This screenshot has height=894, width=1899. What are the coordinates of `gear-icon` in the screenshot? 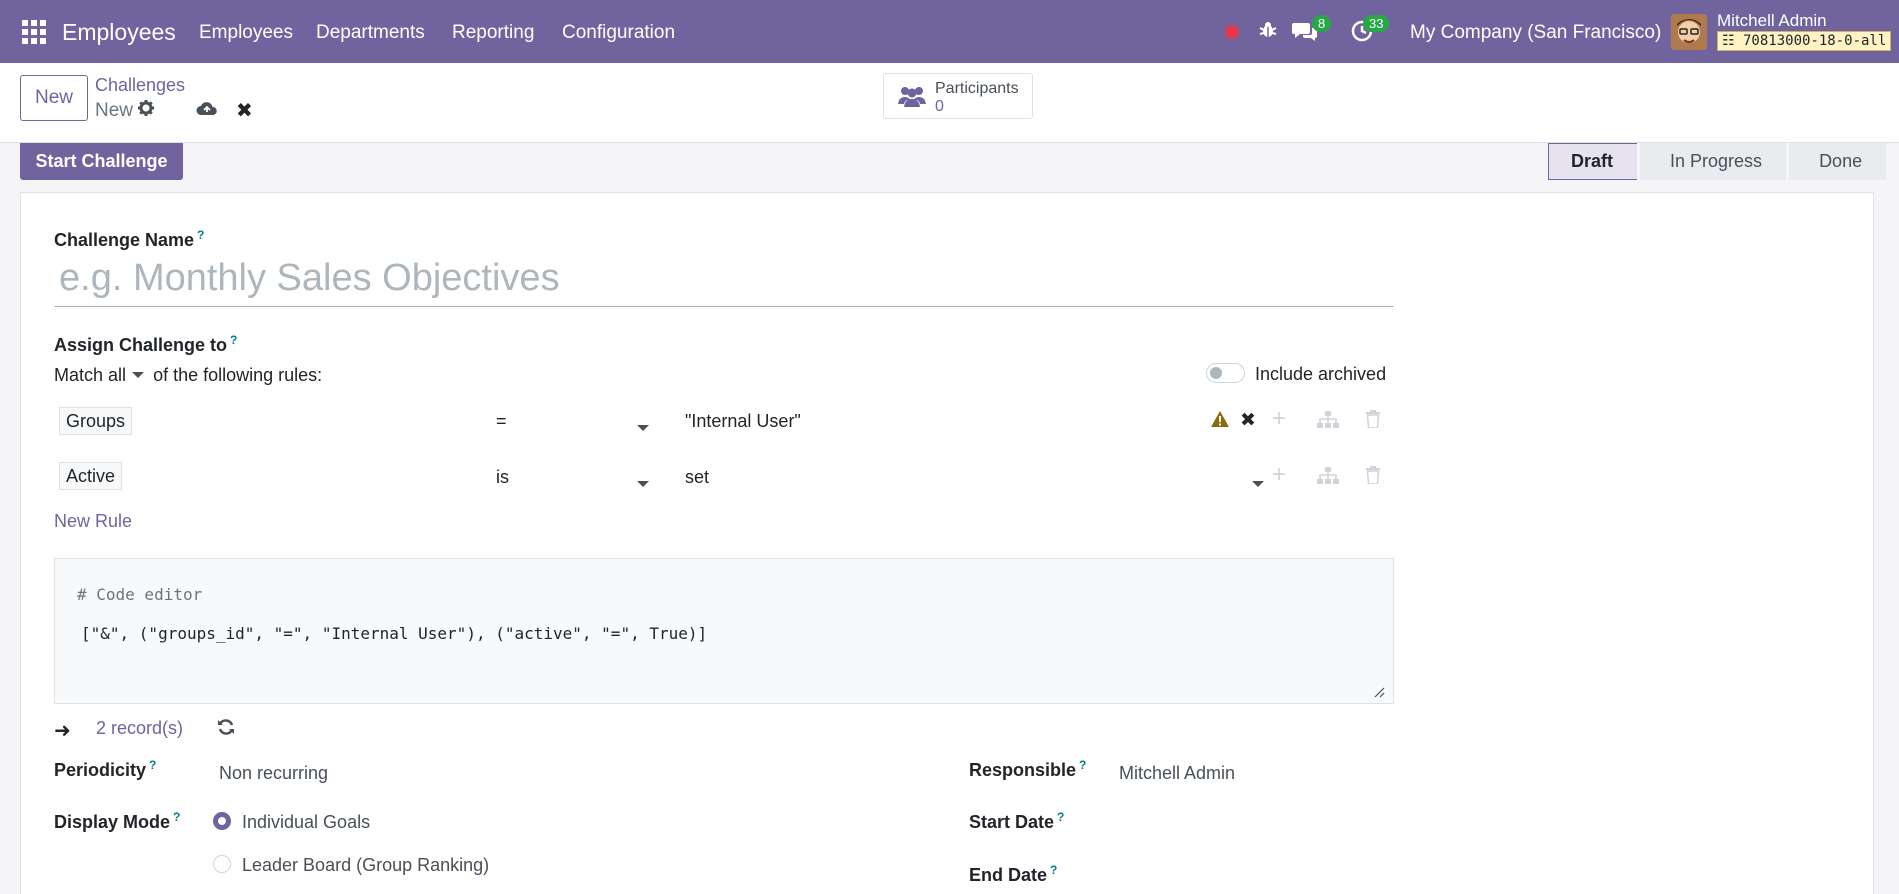 It's located at (146, 111).